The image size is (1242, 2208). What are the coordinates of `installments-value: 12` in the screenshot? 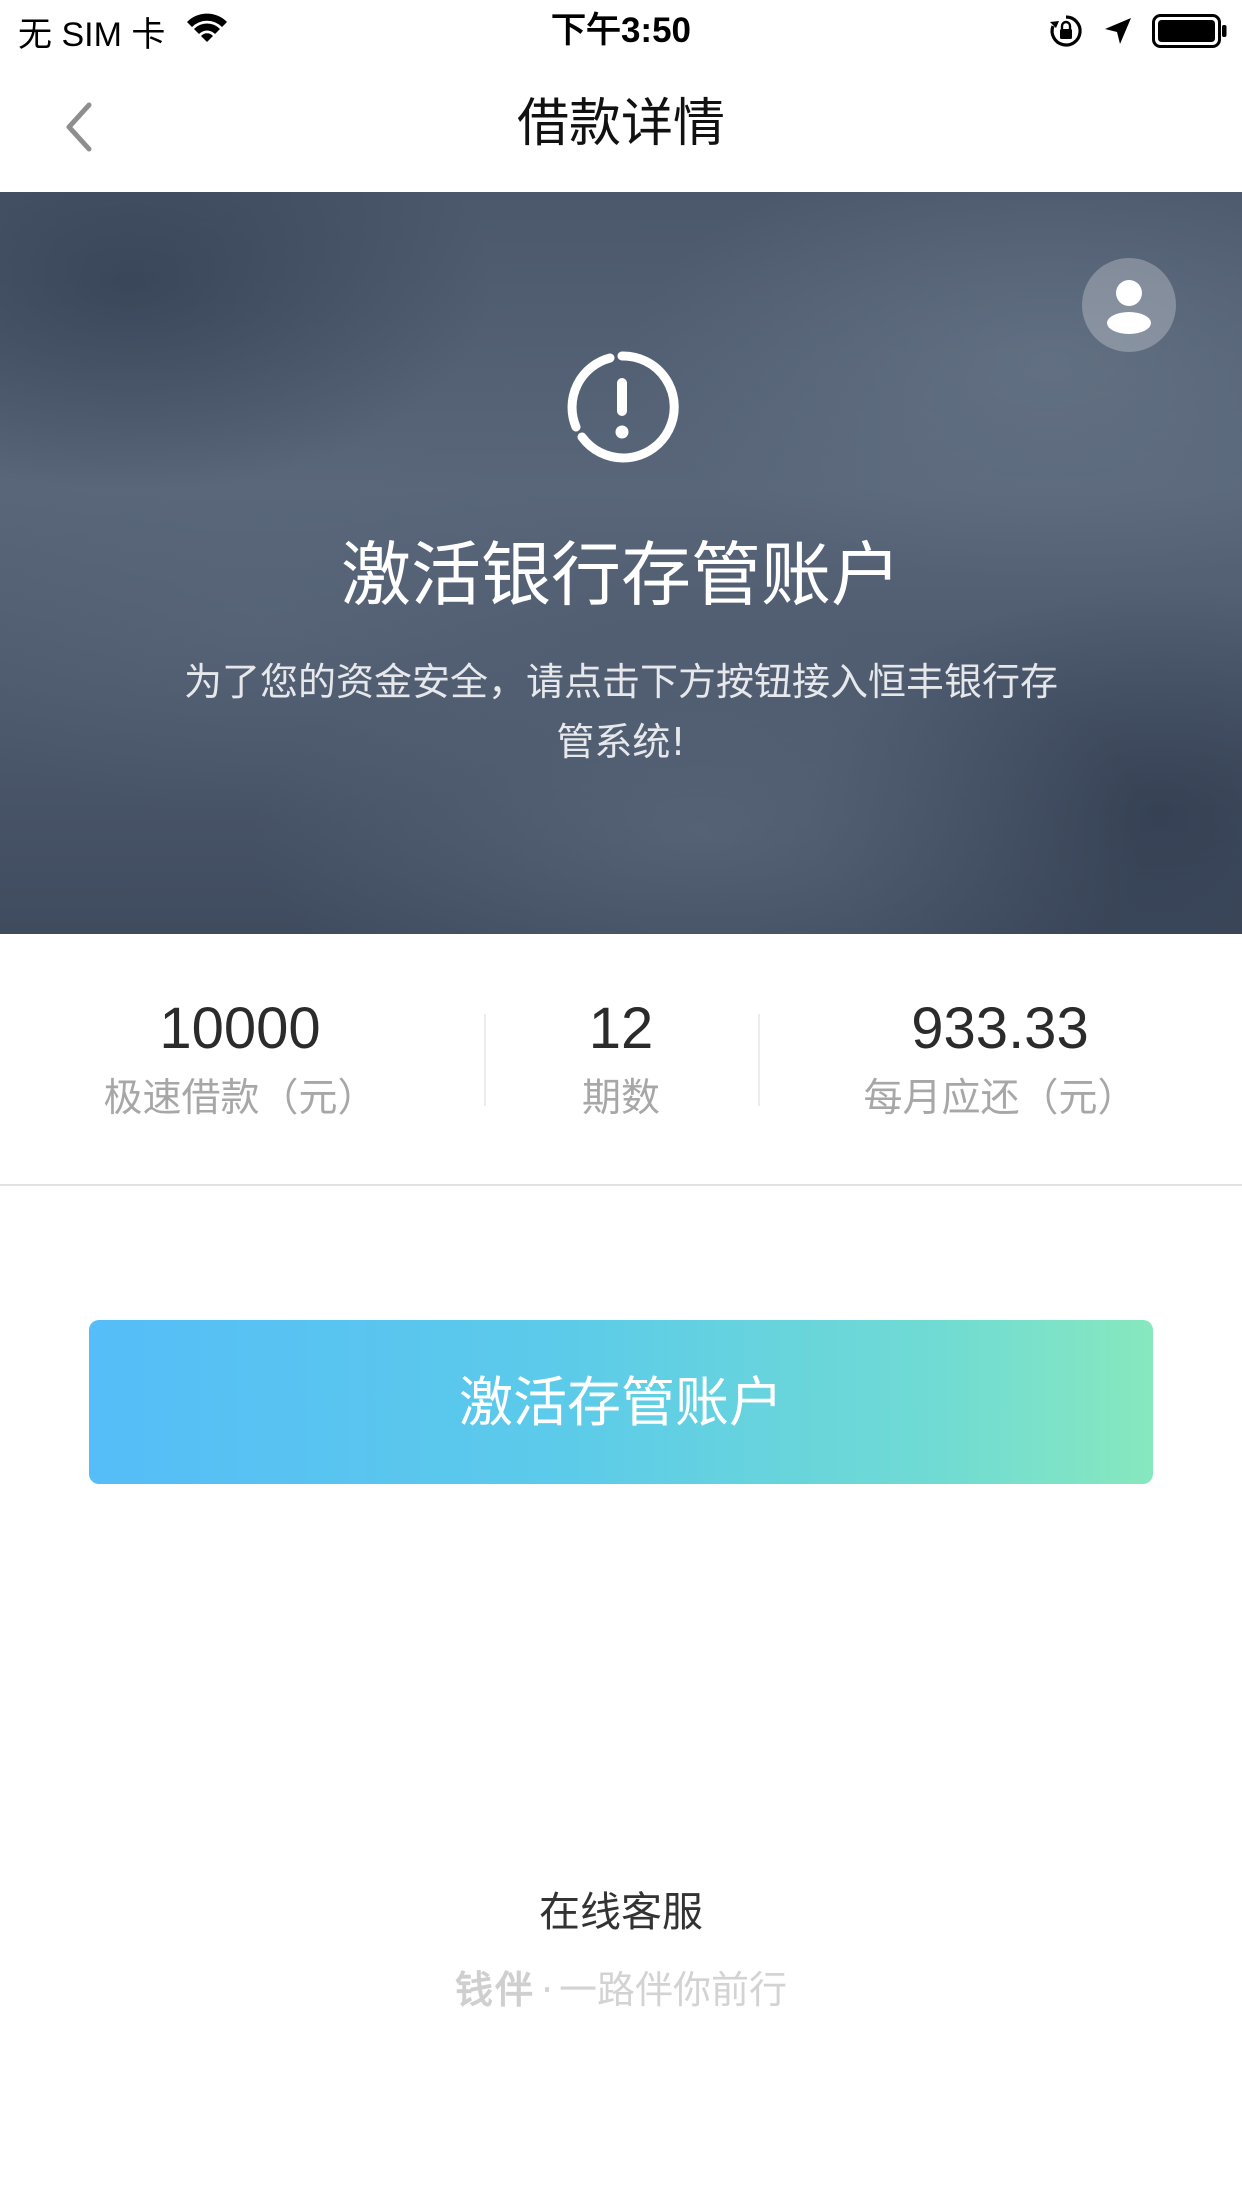 It's located at (621, 1028).